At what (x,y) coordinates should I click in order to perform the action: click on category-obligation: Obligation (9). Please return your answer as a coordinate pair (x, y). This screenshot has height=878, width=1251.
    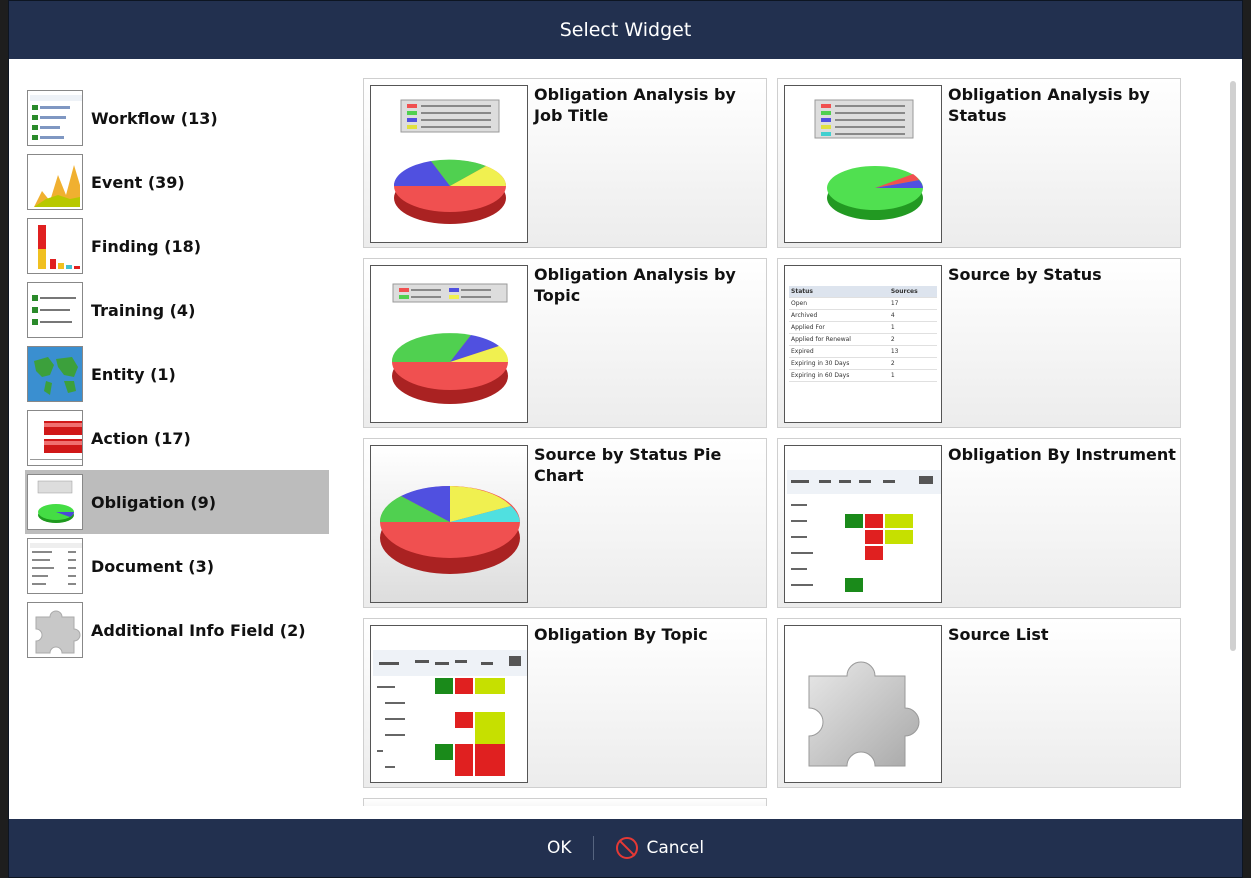
    Looking at the image, I should click on (177, 502).